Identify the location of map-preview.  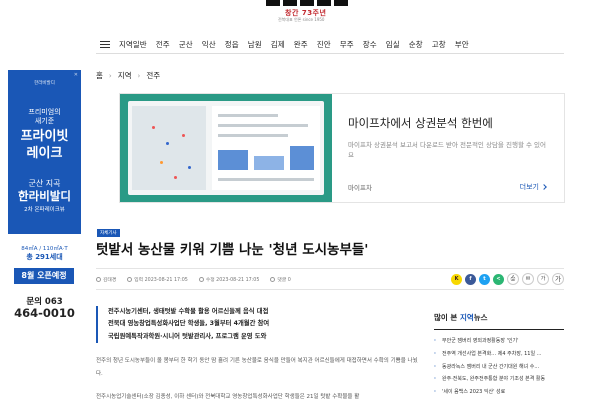
(169, 148).